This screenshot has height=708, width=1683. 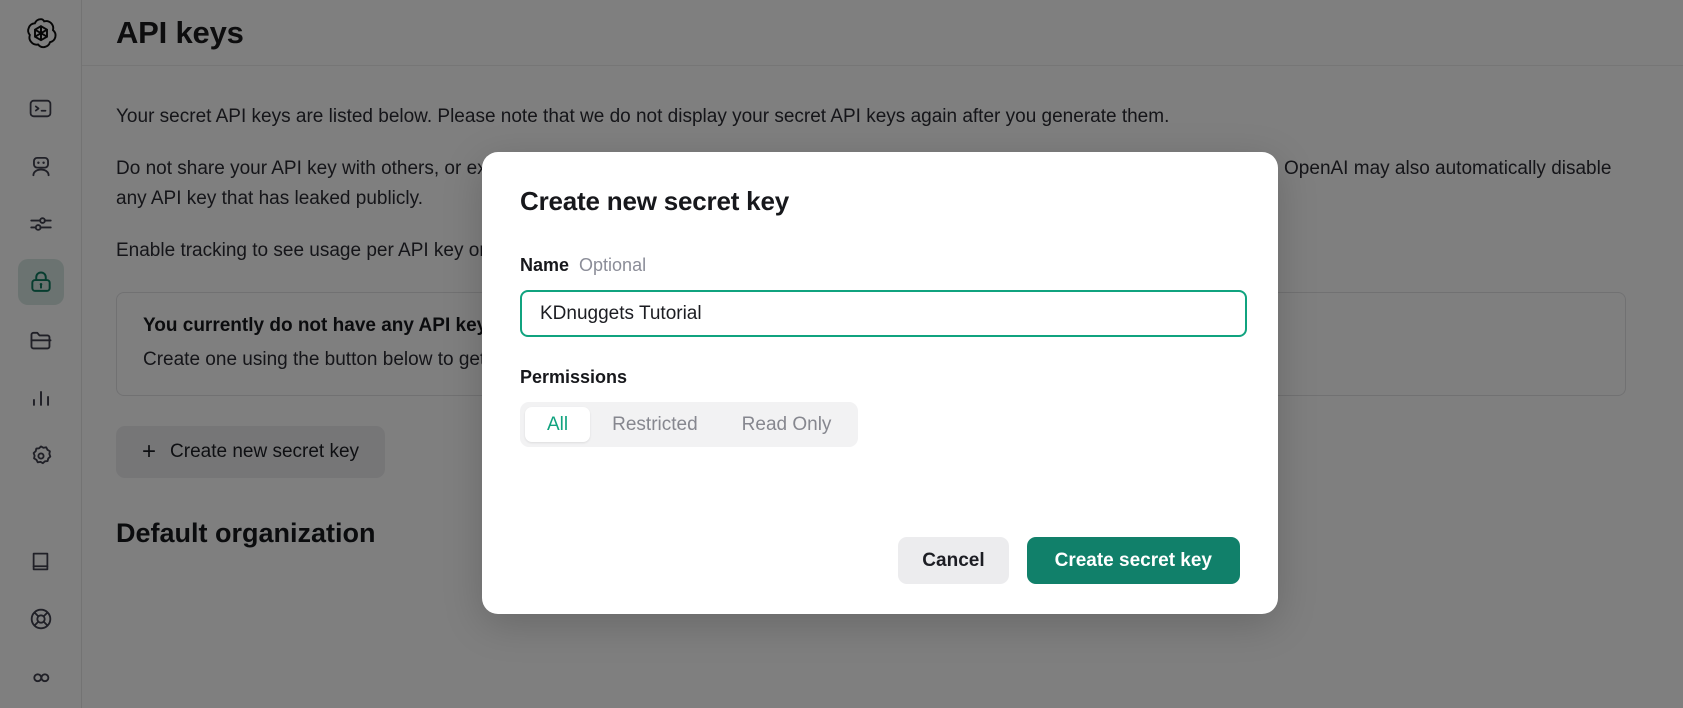 I want to click on name-input, so click(x=883, y=313).